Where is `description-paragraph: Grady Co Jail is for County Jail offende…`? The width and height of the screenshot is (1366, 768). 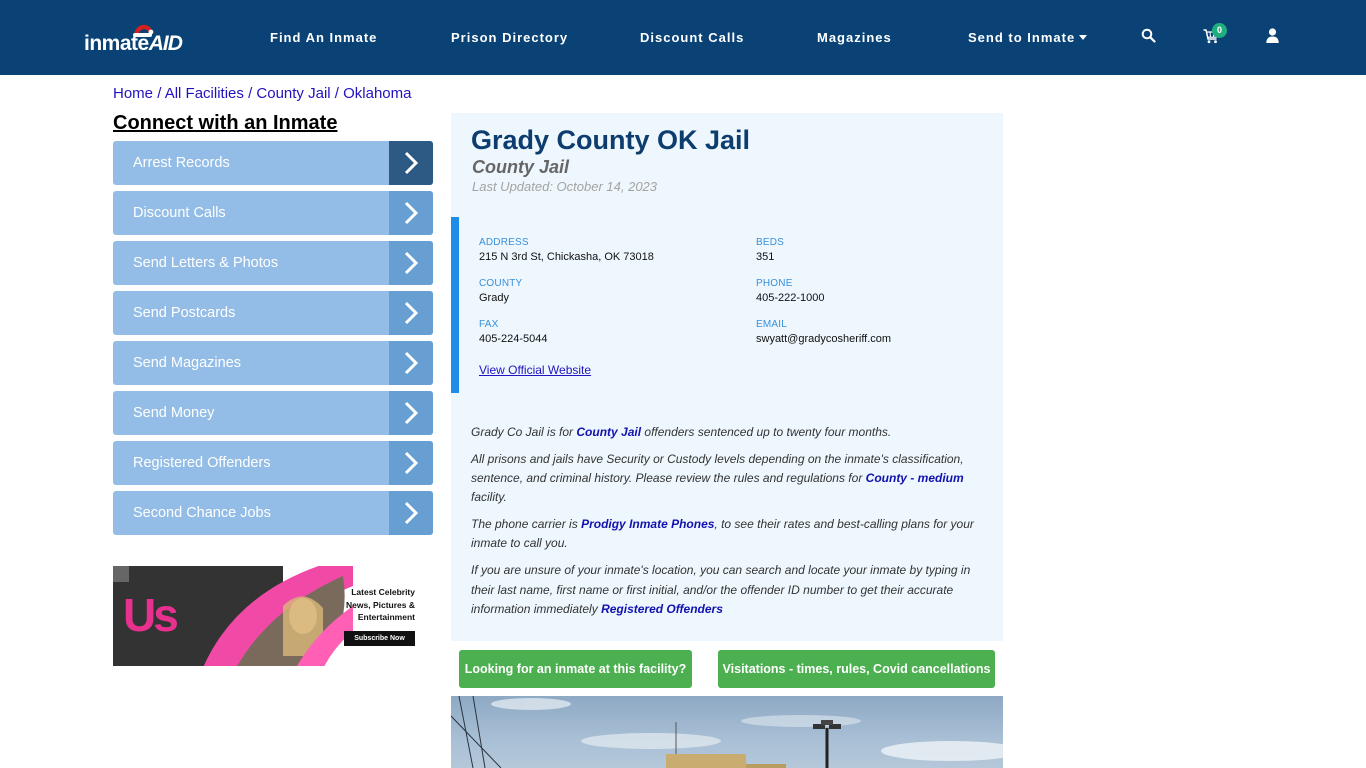
description-paragraph: Grady Co Jail is for County Jail offende… is located at coordinates (681, 432).